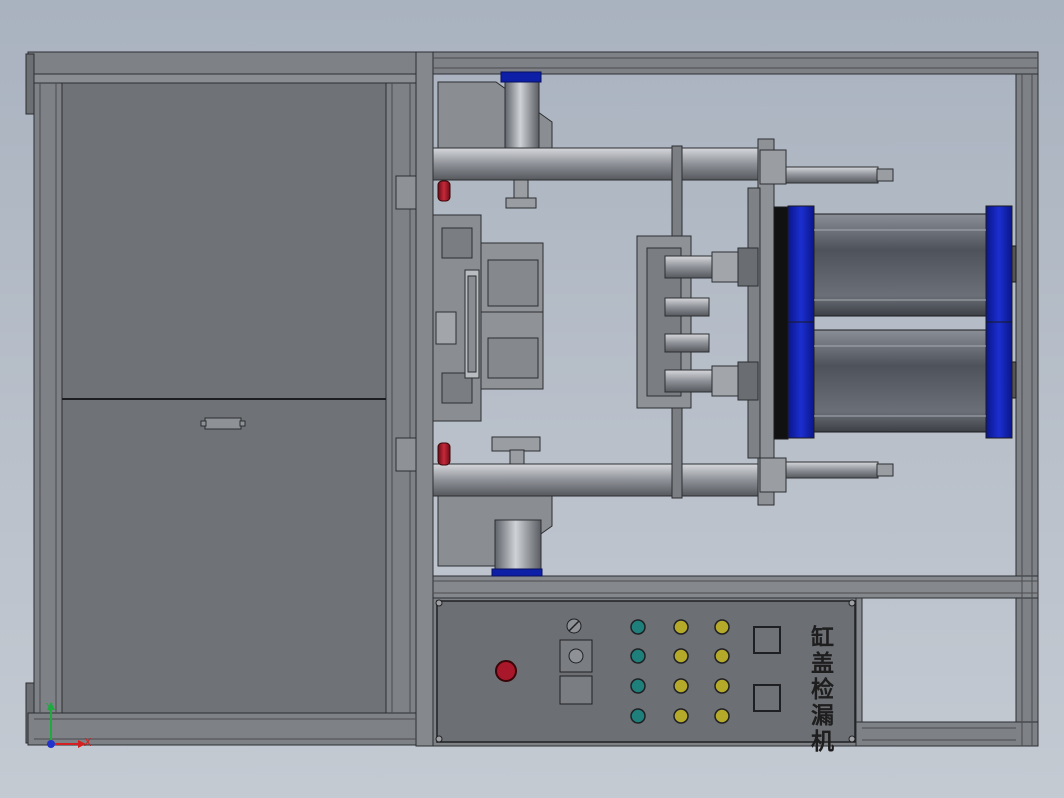 This screenshot has width=1064, height=798. I want to click on cabinet-handle, so click(223, 423).